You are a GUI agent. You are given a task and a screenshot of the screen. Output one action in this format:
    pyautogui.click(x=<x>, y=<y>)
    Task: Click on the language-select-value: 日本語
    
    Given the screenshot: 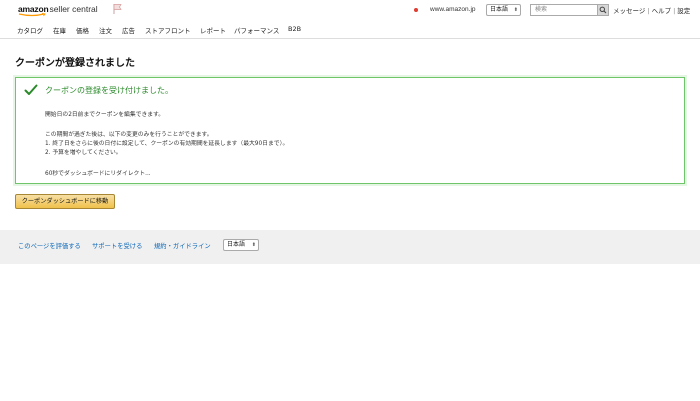 What is the action you would take?
    pyautogui.click(x=499, y=9)
    